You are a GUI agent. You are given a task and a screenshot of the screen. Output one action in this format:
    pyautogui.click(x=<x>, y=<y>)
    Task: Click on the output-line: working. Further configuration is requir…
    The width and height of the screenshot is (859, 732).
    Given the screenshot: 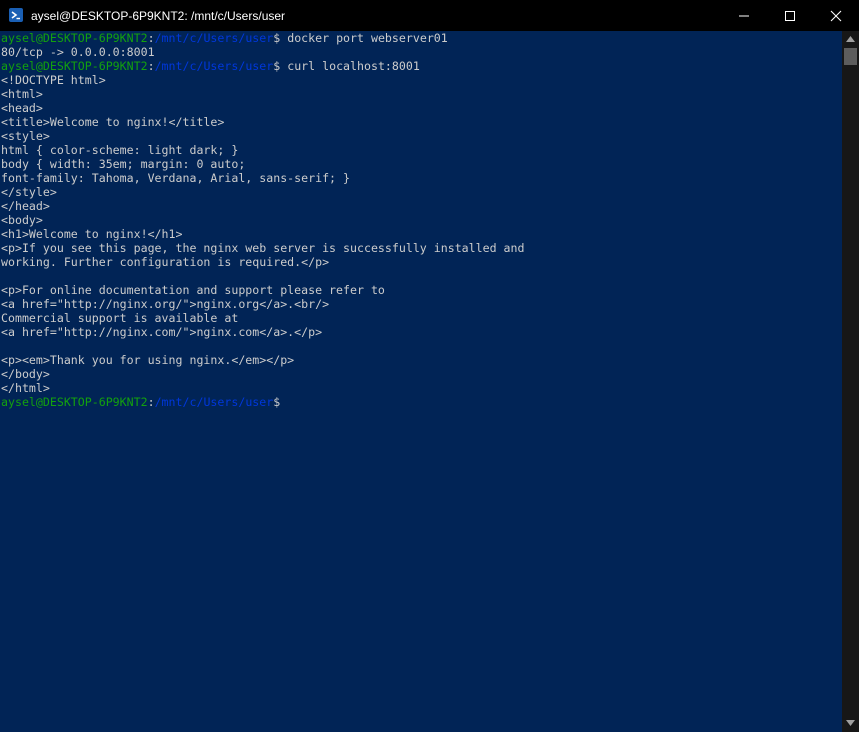 What is the action you would take?
    pyautogui.click(x=165, y=262)
    